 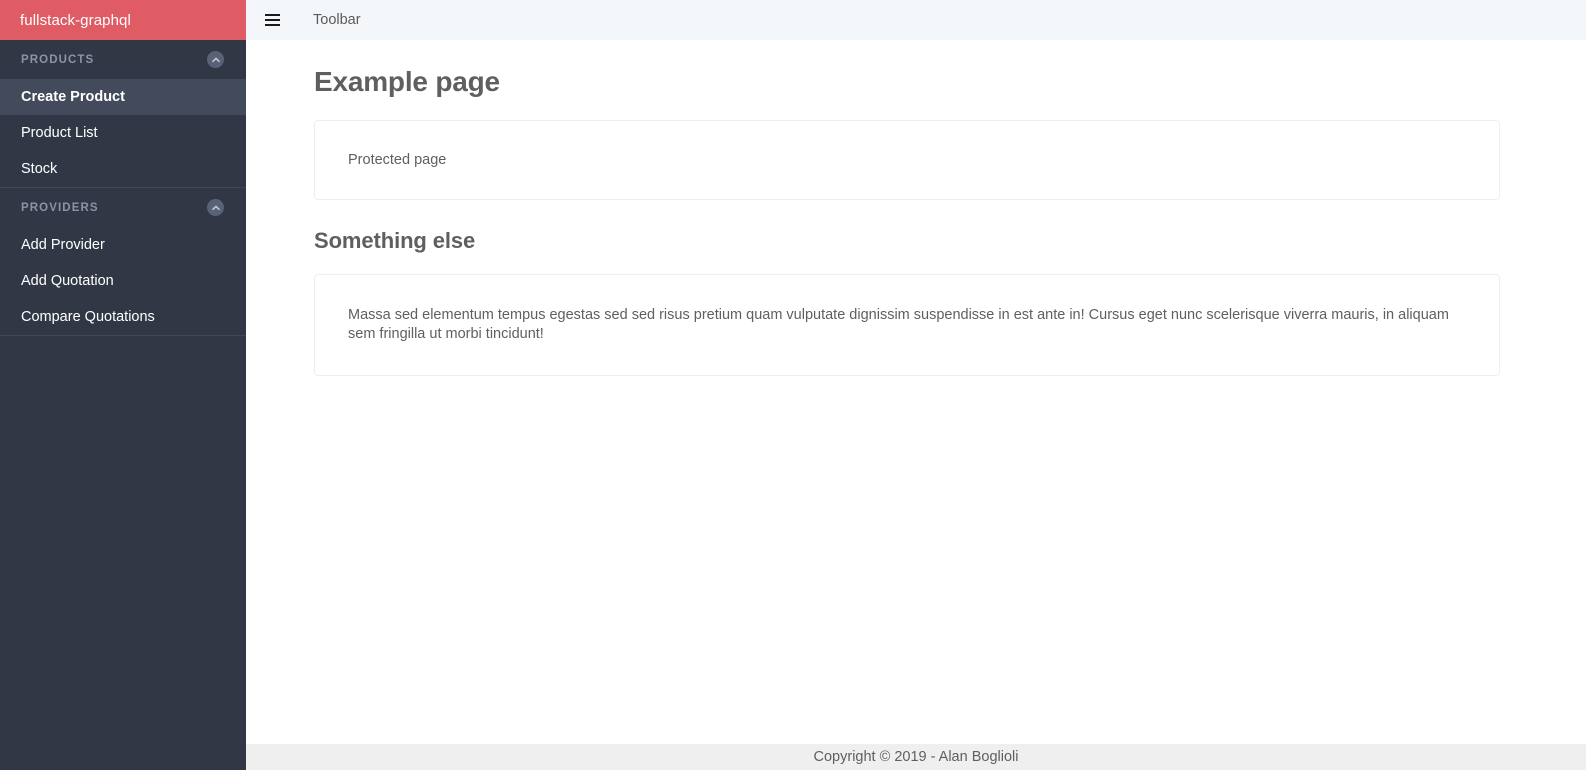 I want to click on sidebar-item-compare-quotations: Compare Quotations, so click(x=123, y=317).